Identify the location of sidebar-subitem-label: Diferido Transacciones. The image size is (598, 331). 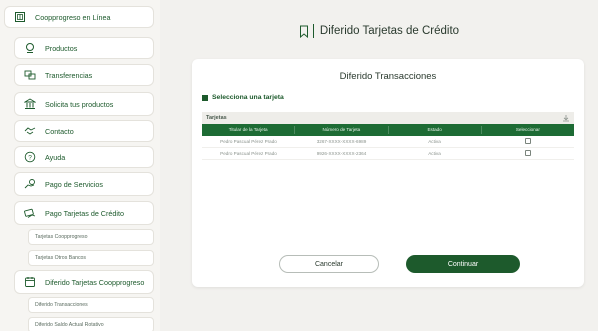
(61, 305).